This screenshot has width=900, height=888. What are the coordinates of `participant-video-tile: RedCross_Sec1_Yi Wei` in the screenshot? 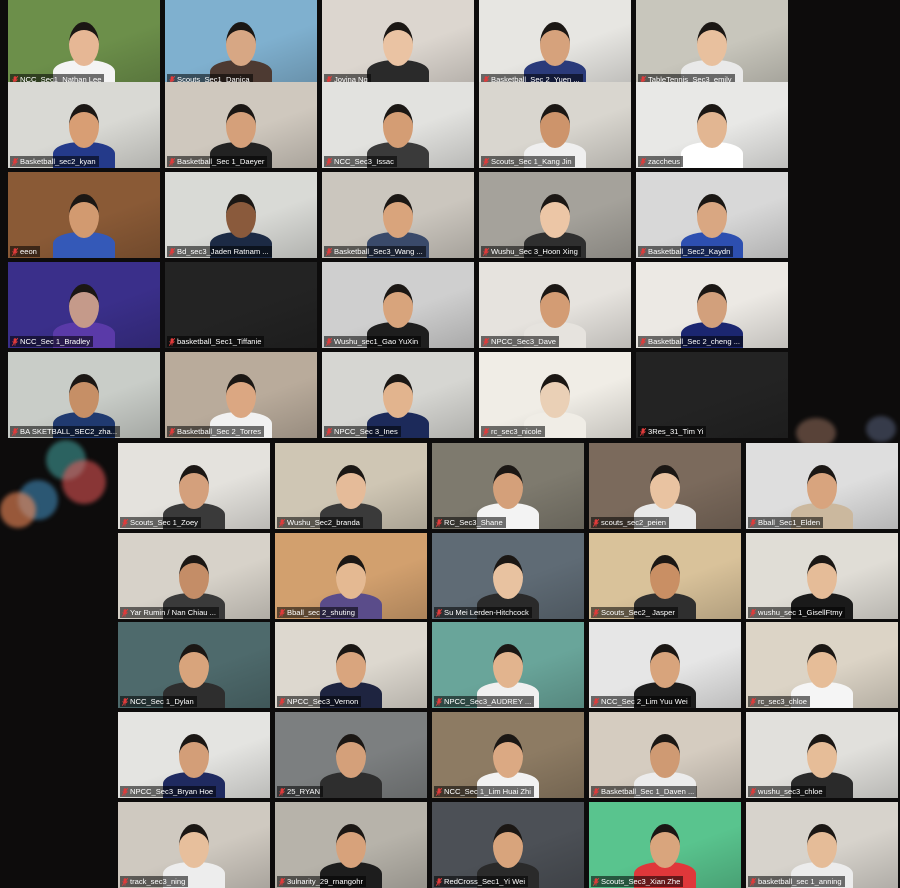 It's located at (508, 845).